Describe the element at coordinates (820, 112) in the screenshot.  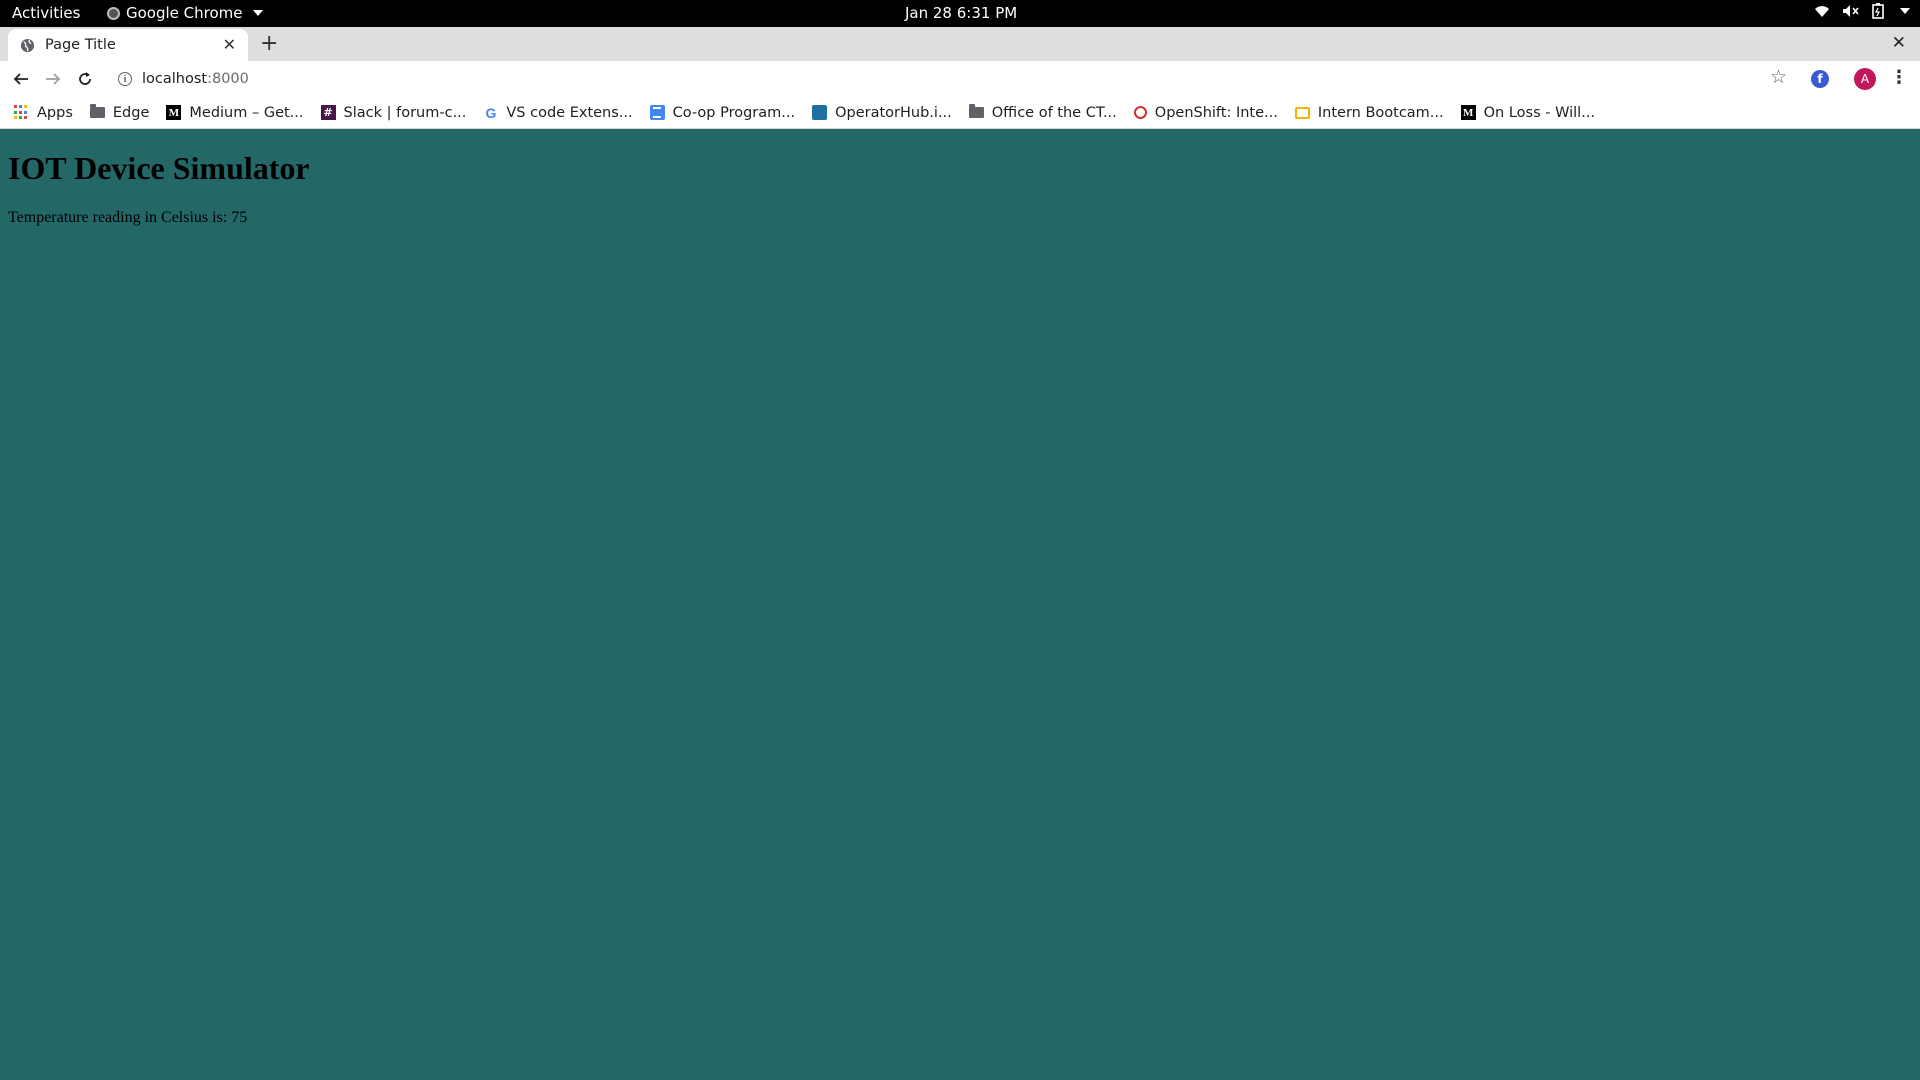
I see `operatorhub-icon` at that location.